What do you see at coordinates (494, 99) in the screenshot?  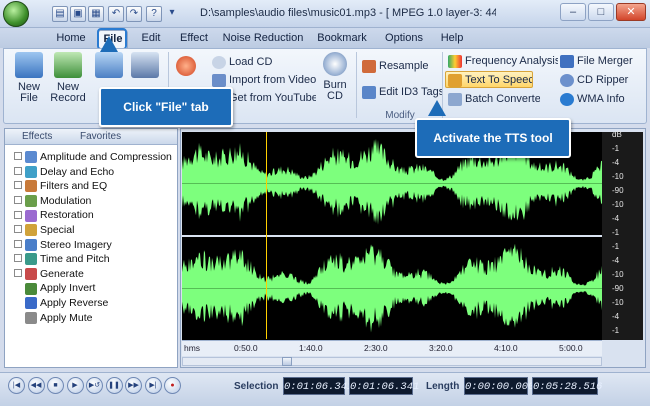 I see `batch-converter-button: Batch Converter` at bounding box center [494, 99].